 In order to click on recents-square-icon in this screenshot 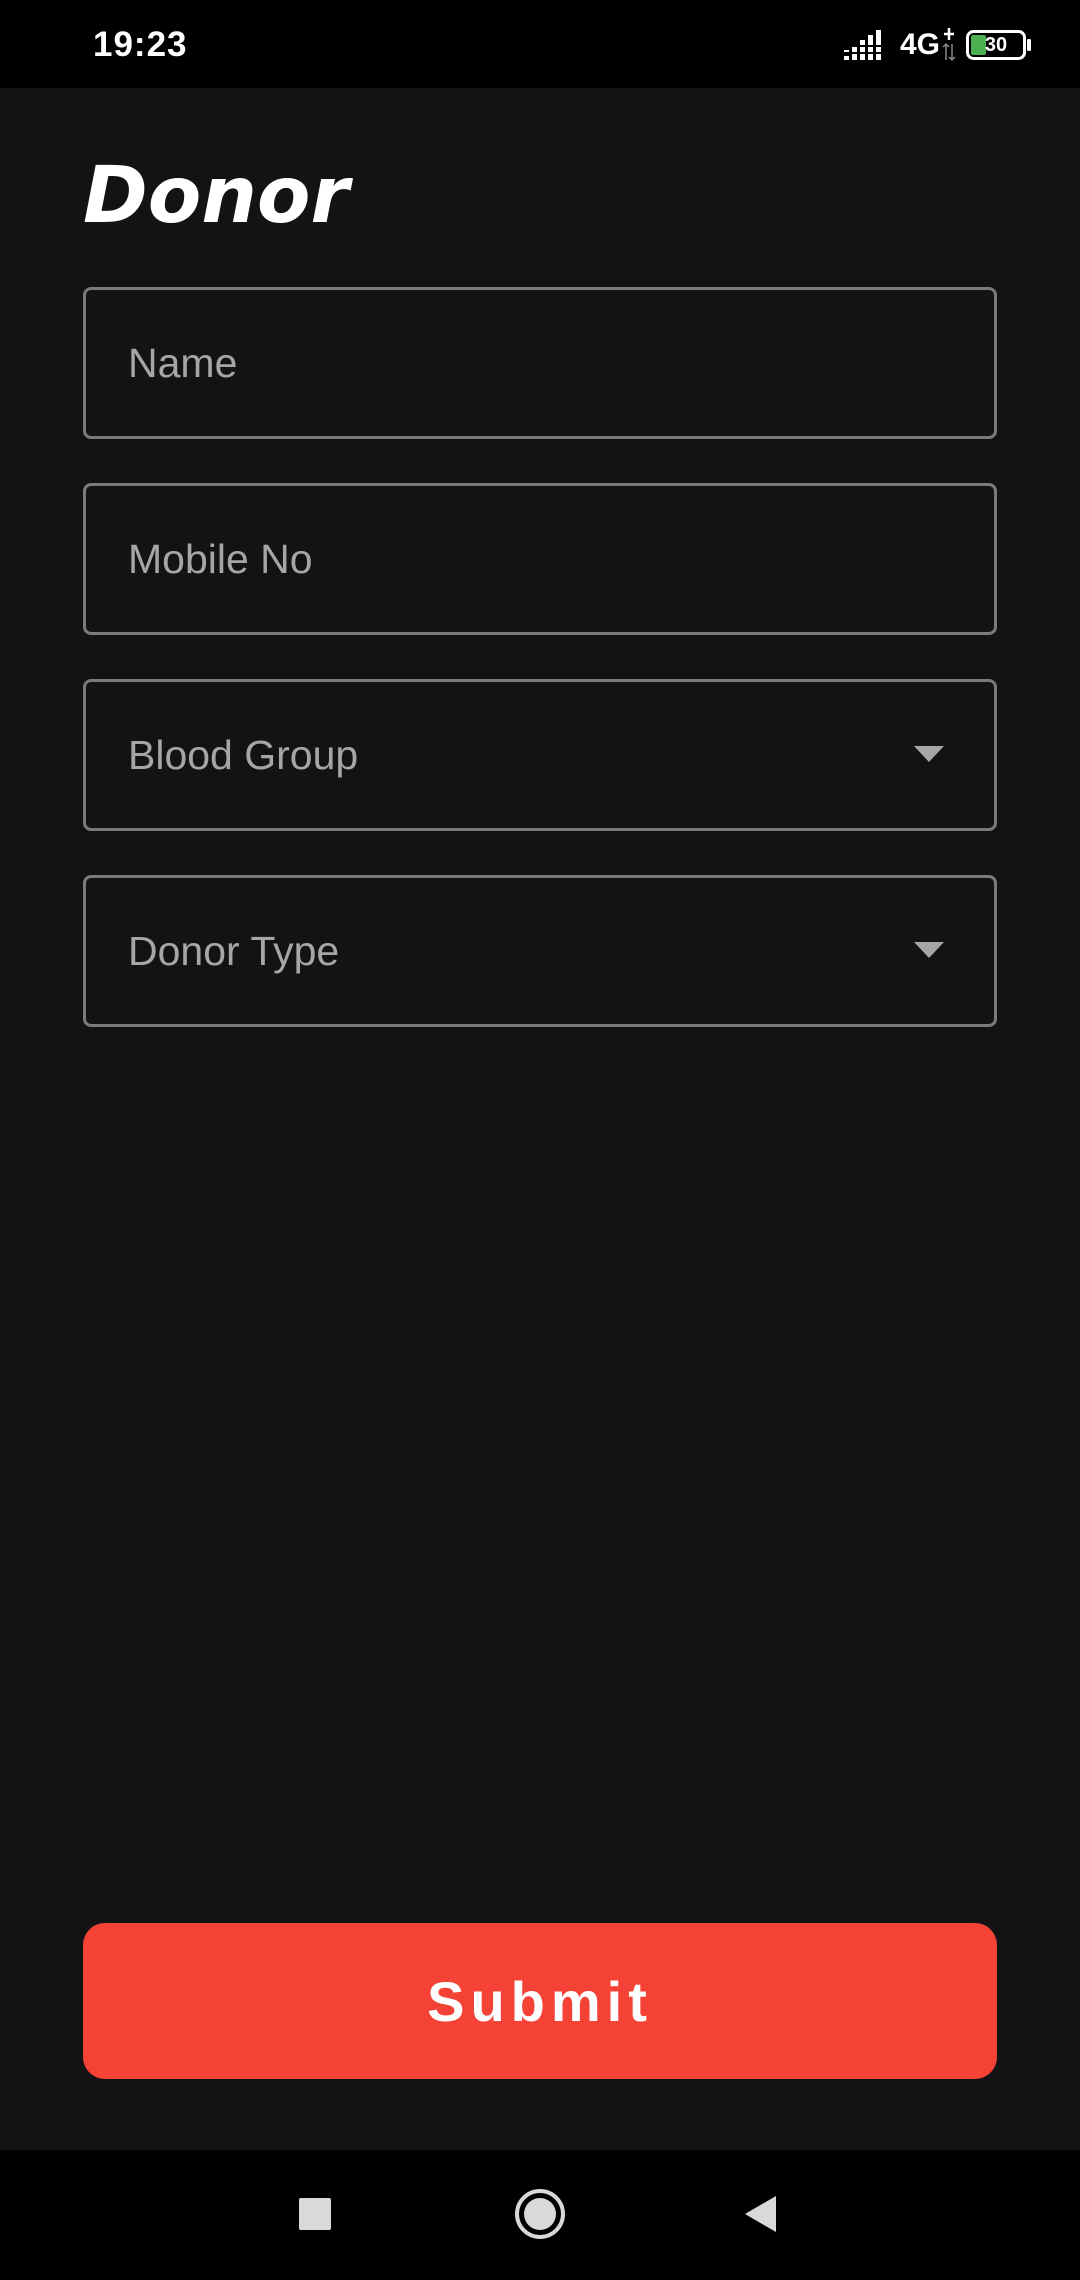, I will do `click(315, 2214)`.